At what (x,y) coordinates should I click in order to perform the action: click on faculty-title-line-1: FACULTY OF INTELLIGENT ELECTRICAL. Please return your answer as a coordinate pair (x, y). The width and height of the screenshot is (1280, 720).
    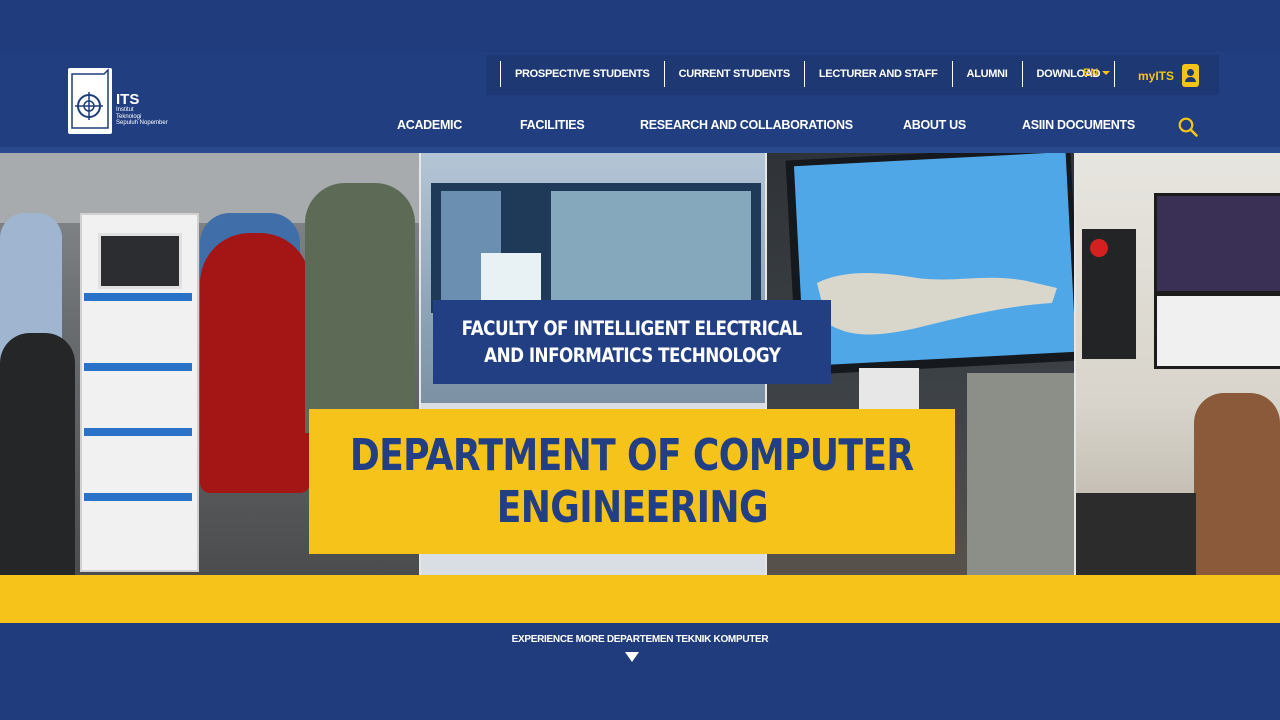
    Looking at the image, I should click on (632, 328).